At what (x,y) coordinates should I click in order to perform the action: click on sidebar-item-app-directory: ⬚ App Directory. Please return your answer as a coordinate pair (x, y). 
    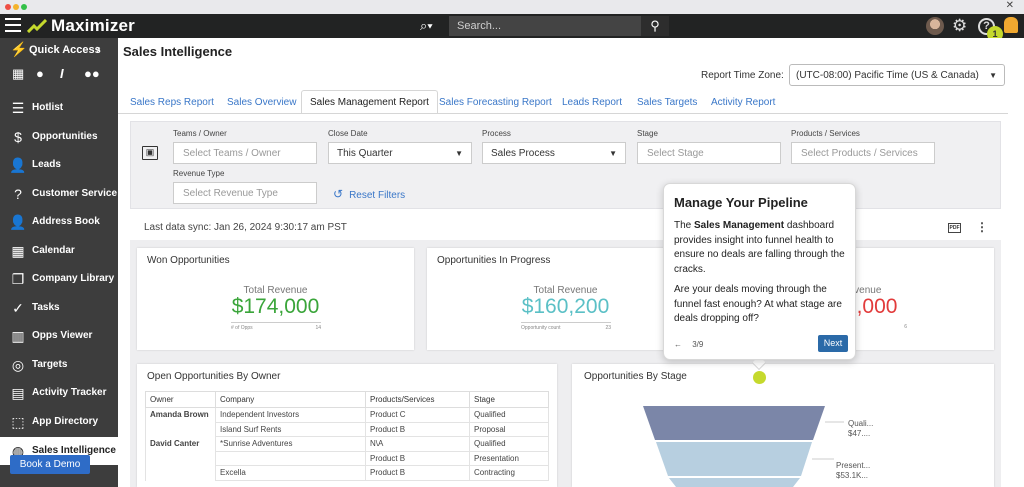
    Looking at the image, I should click on (59, 422).